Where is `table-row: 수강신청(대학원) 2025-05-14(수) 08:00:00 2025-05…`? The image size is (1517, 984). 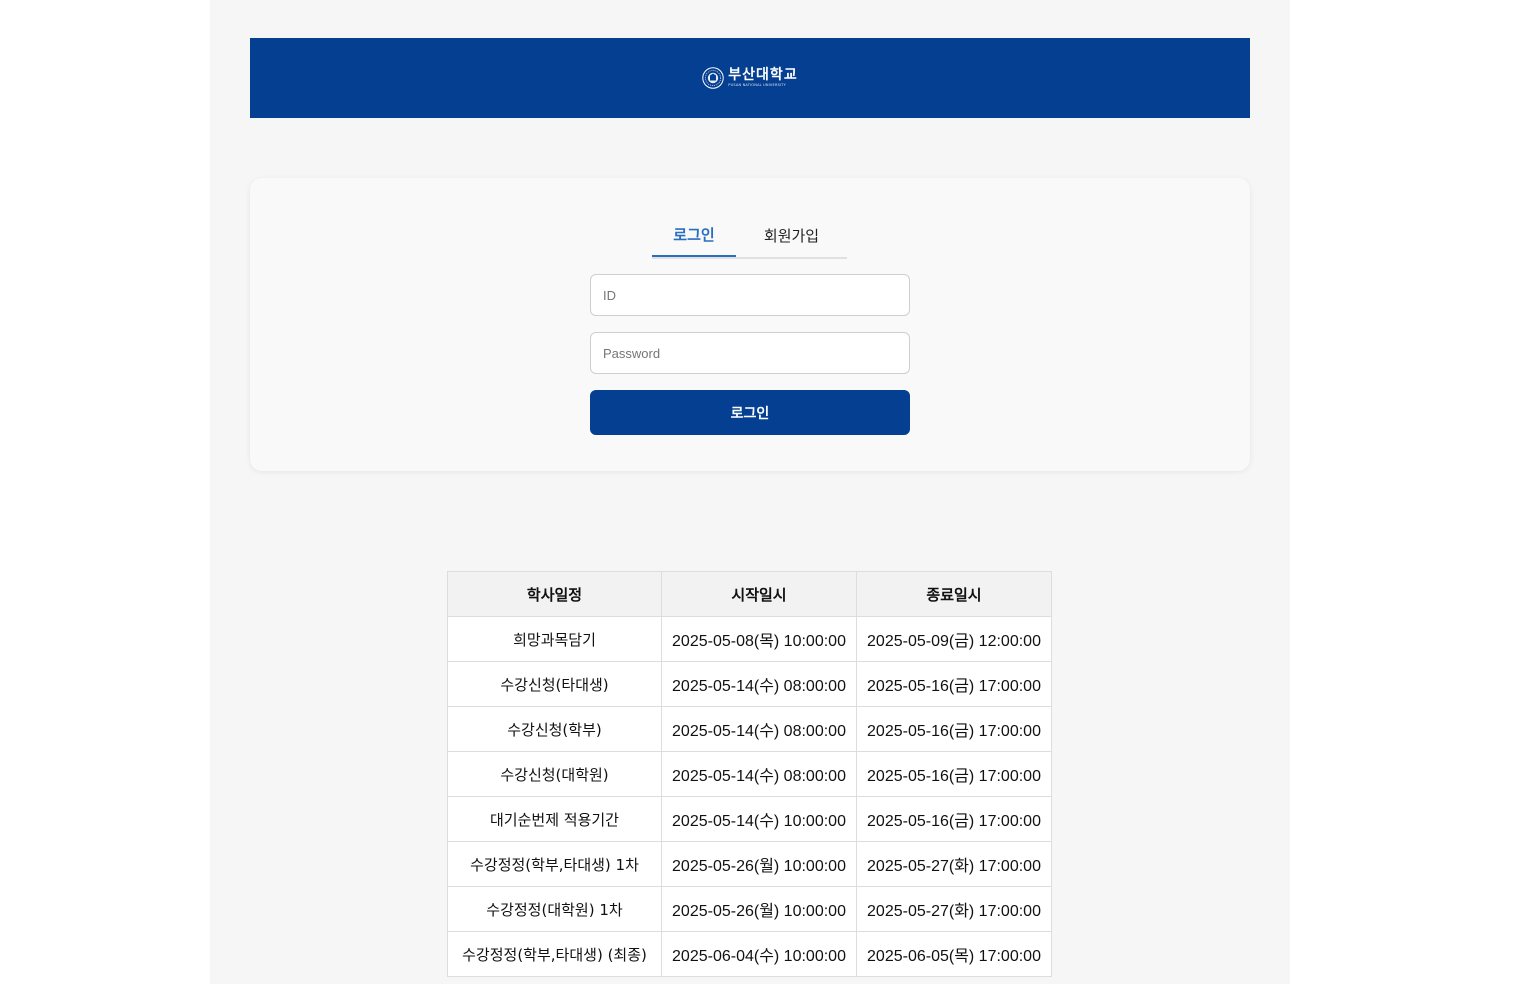
table-row: 수강신청(대학원) 2025-05-14(수) 08:00:00 2025-05… is located at coordinates (749, 774).